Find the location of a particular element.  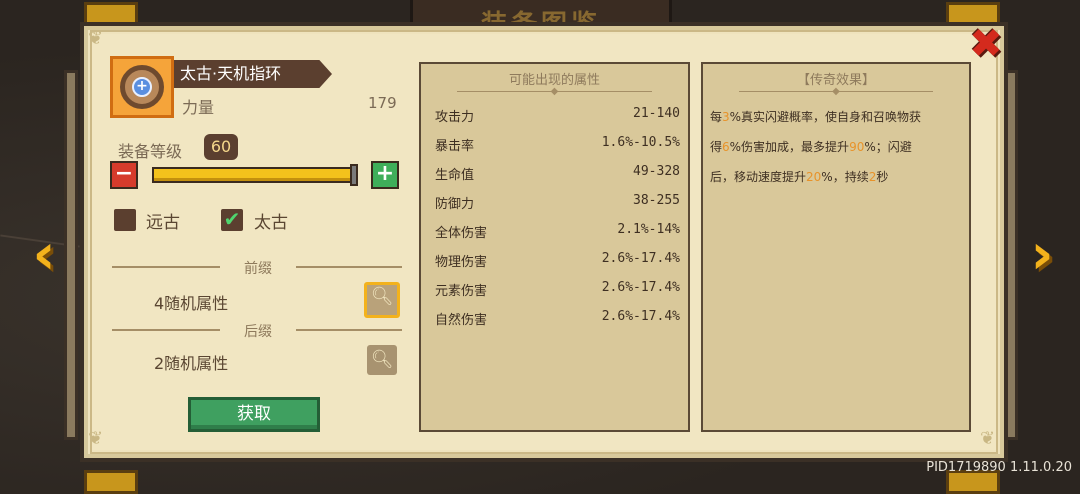

level-decrease-button: − is located at coordinates (124, 175).